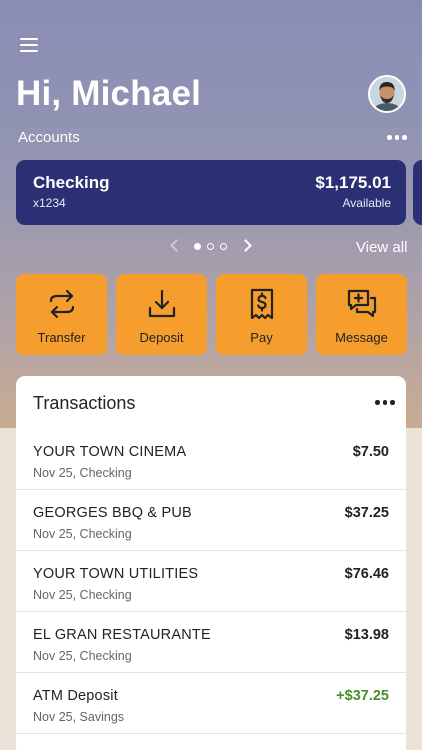 This screenshot has height=750, width=422. What do you see at coordinates (71, 182) in the screenshot?
I see `account-name: Checking` at bounding box center [71, 182].